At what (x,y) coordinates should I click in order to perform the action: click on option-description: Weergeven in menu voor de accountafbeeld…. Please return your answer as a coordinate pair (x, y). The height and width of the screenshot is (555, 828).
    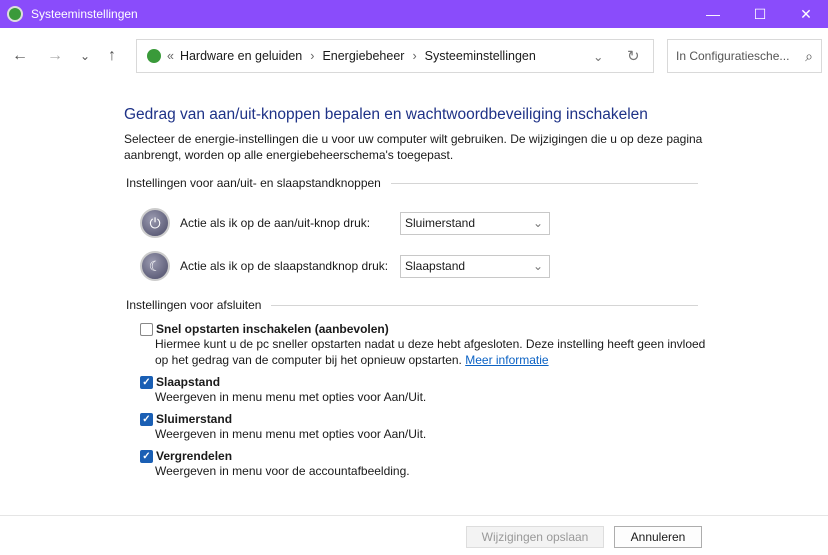
    Looking at the image, I should click on (282, 471).